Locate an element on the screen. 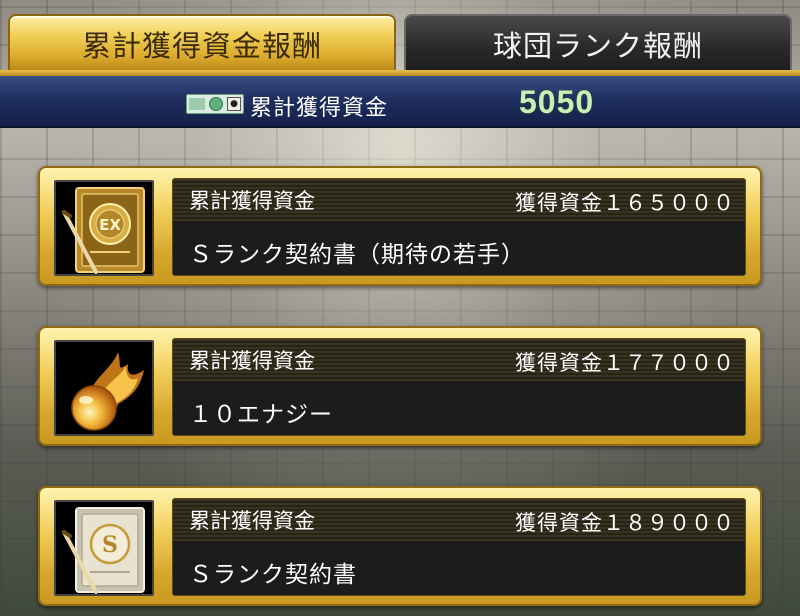 Image resolution: width=800 pixels, height=616 pixels. tab-team-rank-reward: 球団ランク報酬 is located at coordinates (598, 43).